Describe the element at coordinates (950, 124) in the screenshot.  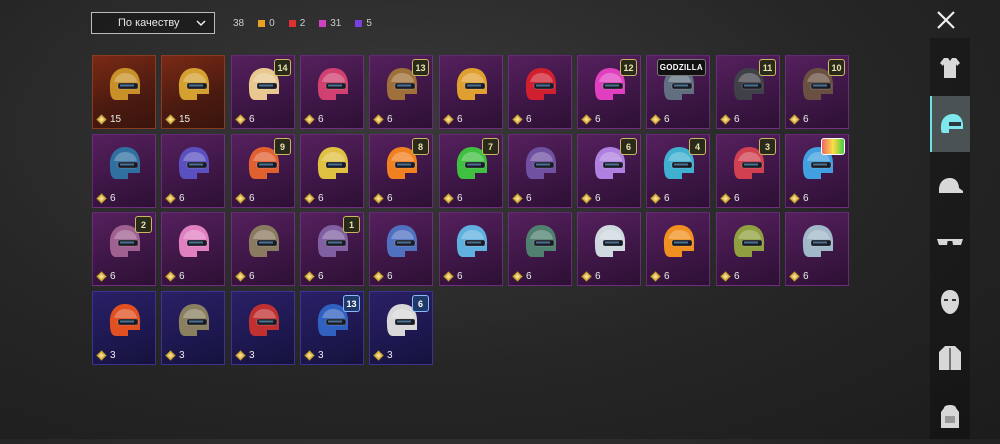
I see `sidebar-item-helmet` at that location.